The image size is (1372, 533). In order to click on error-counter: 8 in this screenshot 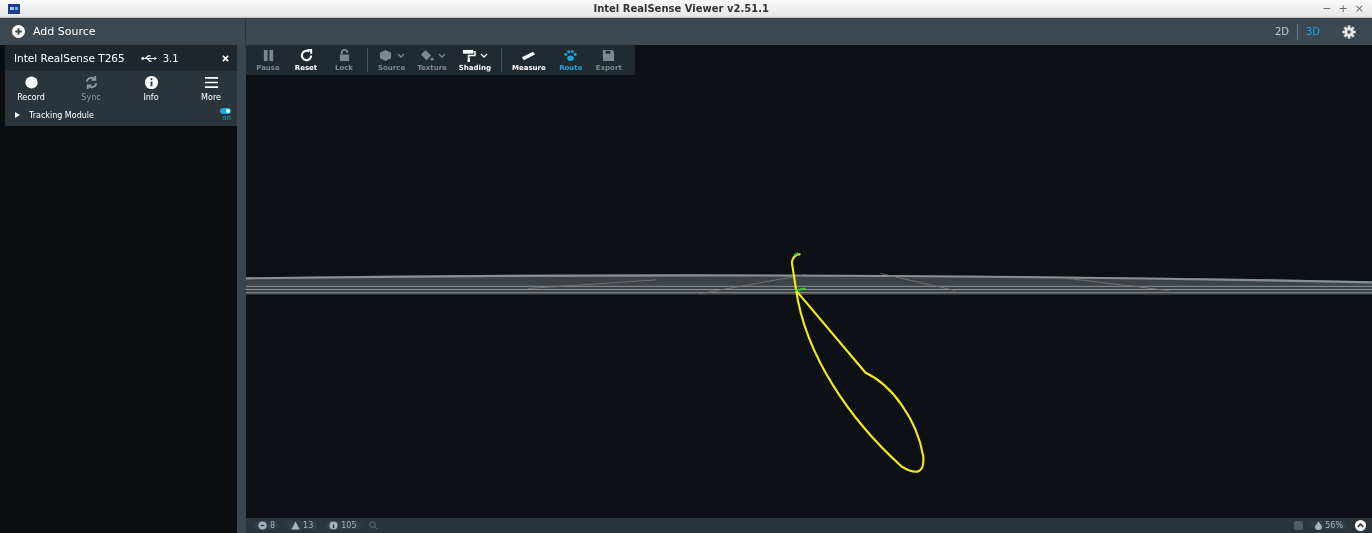, I will do `click(267, 525)`.